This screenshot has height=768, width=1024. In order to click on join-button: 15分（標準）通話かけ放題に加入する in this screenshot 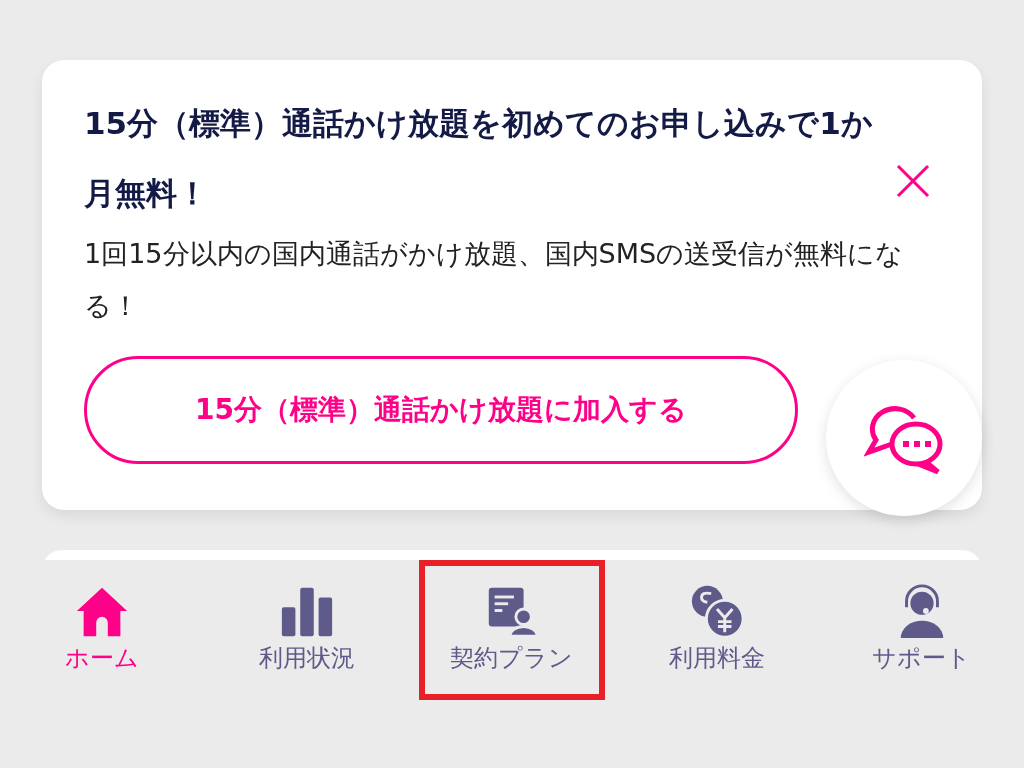, I will do `click(441, 410)`.